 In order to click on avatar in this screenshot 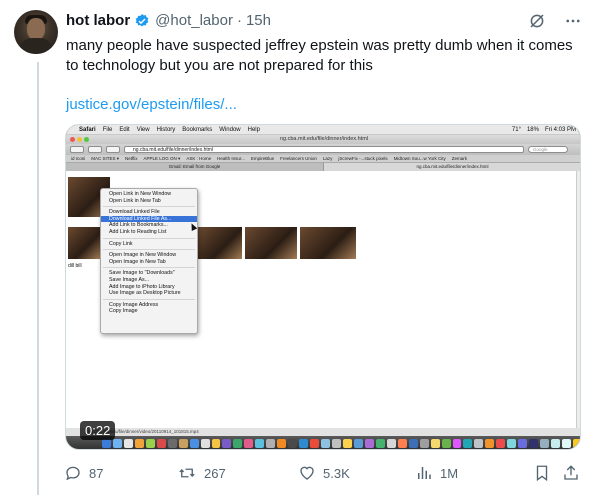, I will do `click(36, 32)`.